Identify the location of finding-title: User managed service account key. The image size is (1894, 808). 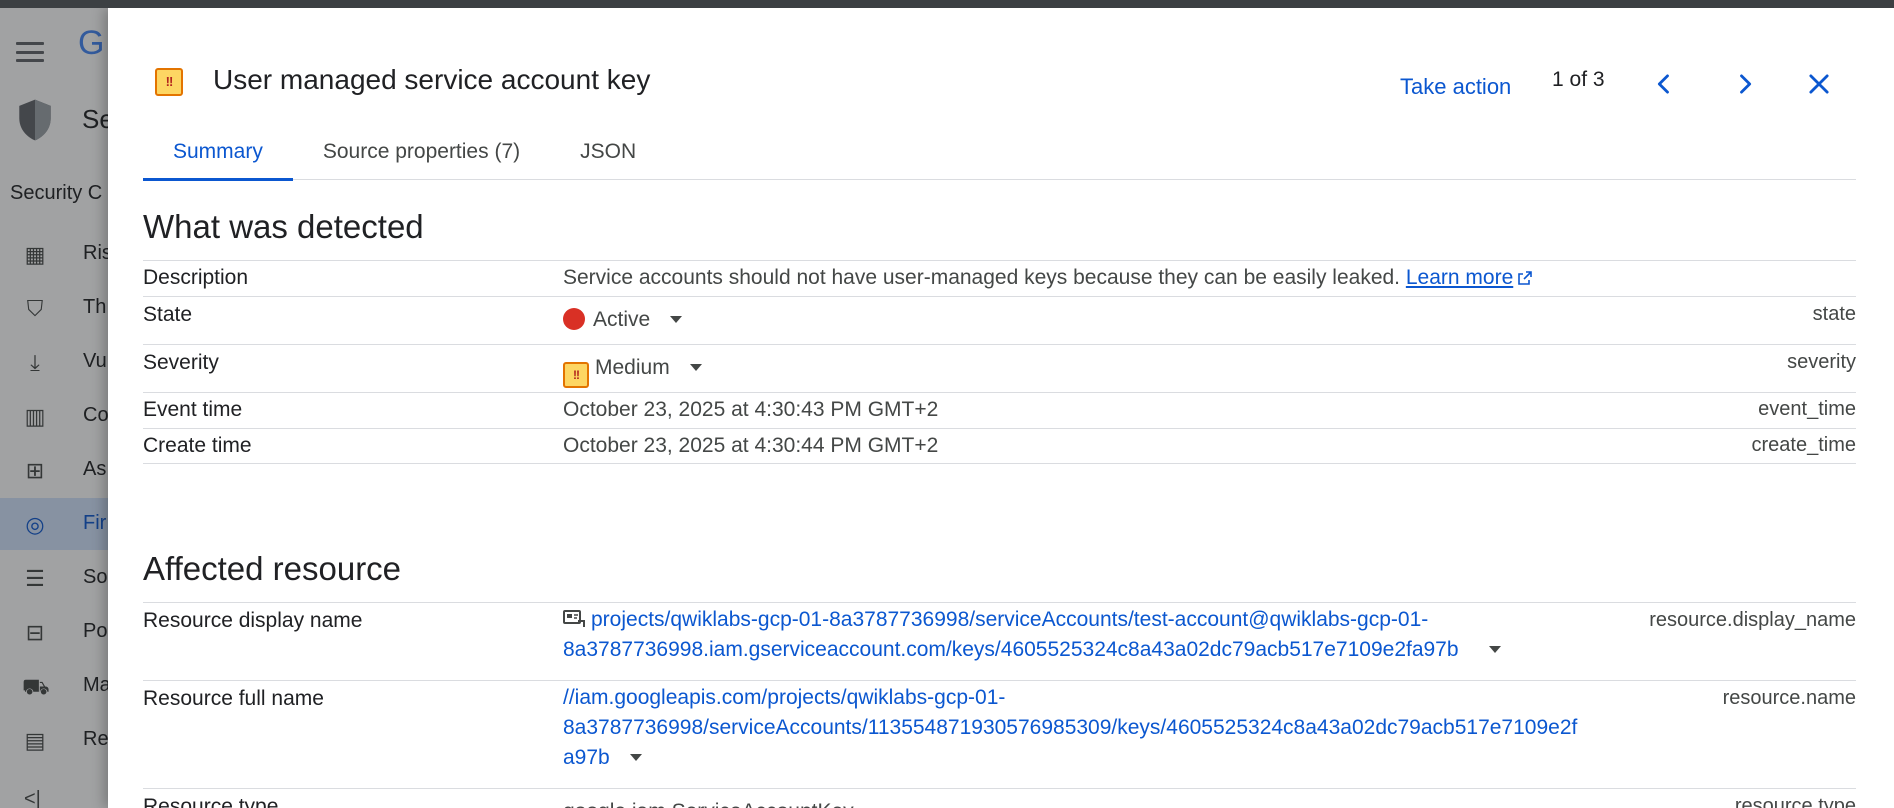
(432, 79).